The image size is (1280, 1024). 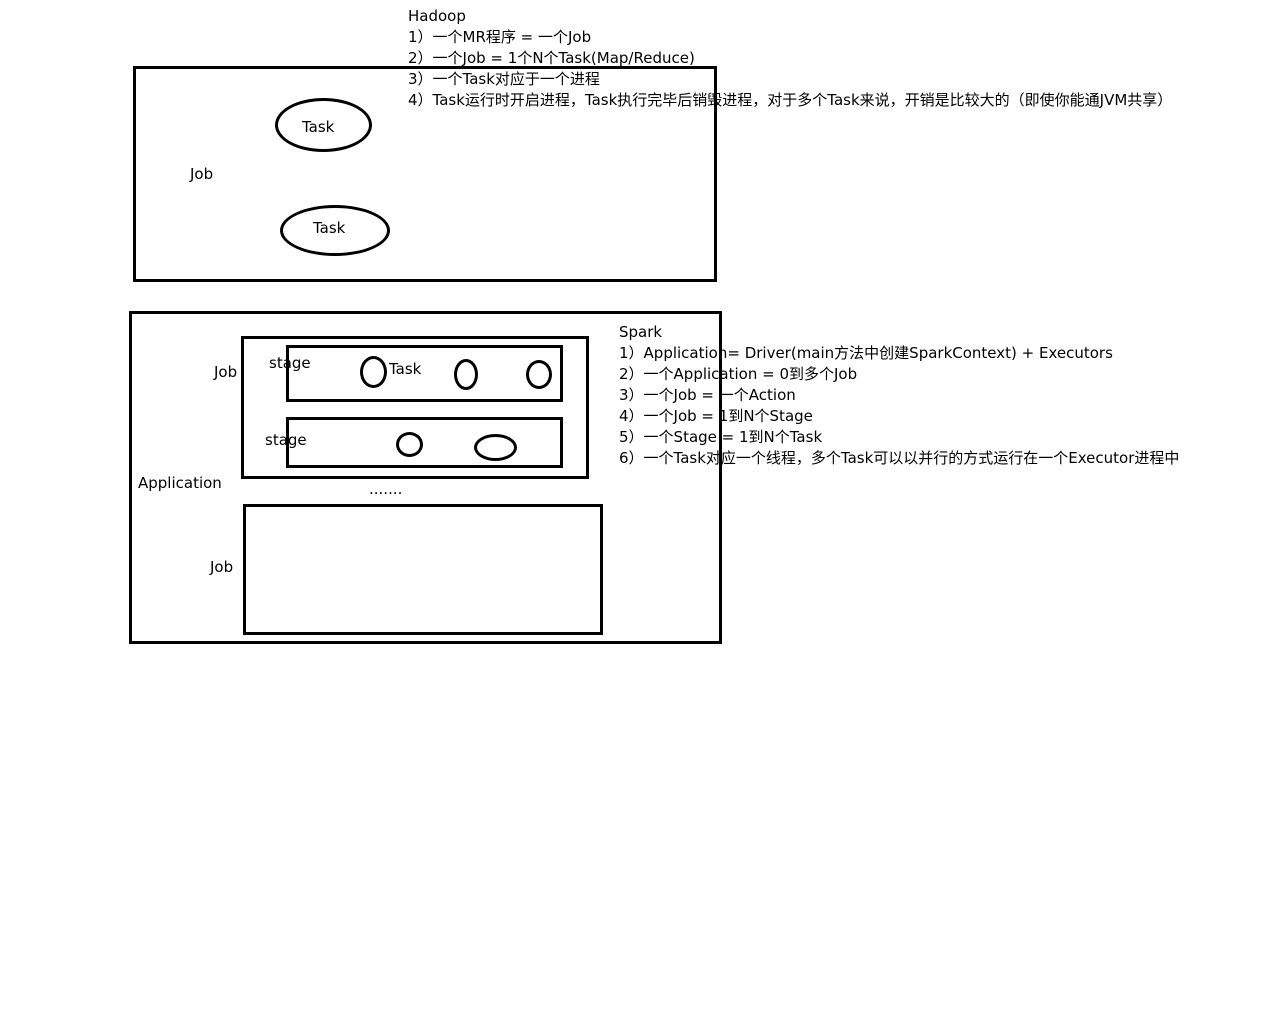 What do you see at coordinates (180, 483) in the screenshot?
I see `spark-application-label: Application` at bounding box center [180, 483].